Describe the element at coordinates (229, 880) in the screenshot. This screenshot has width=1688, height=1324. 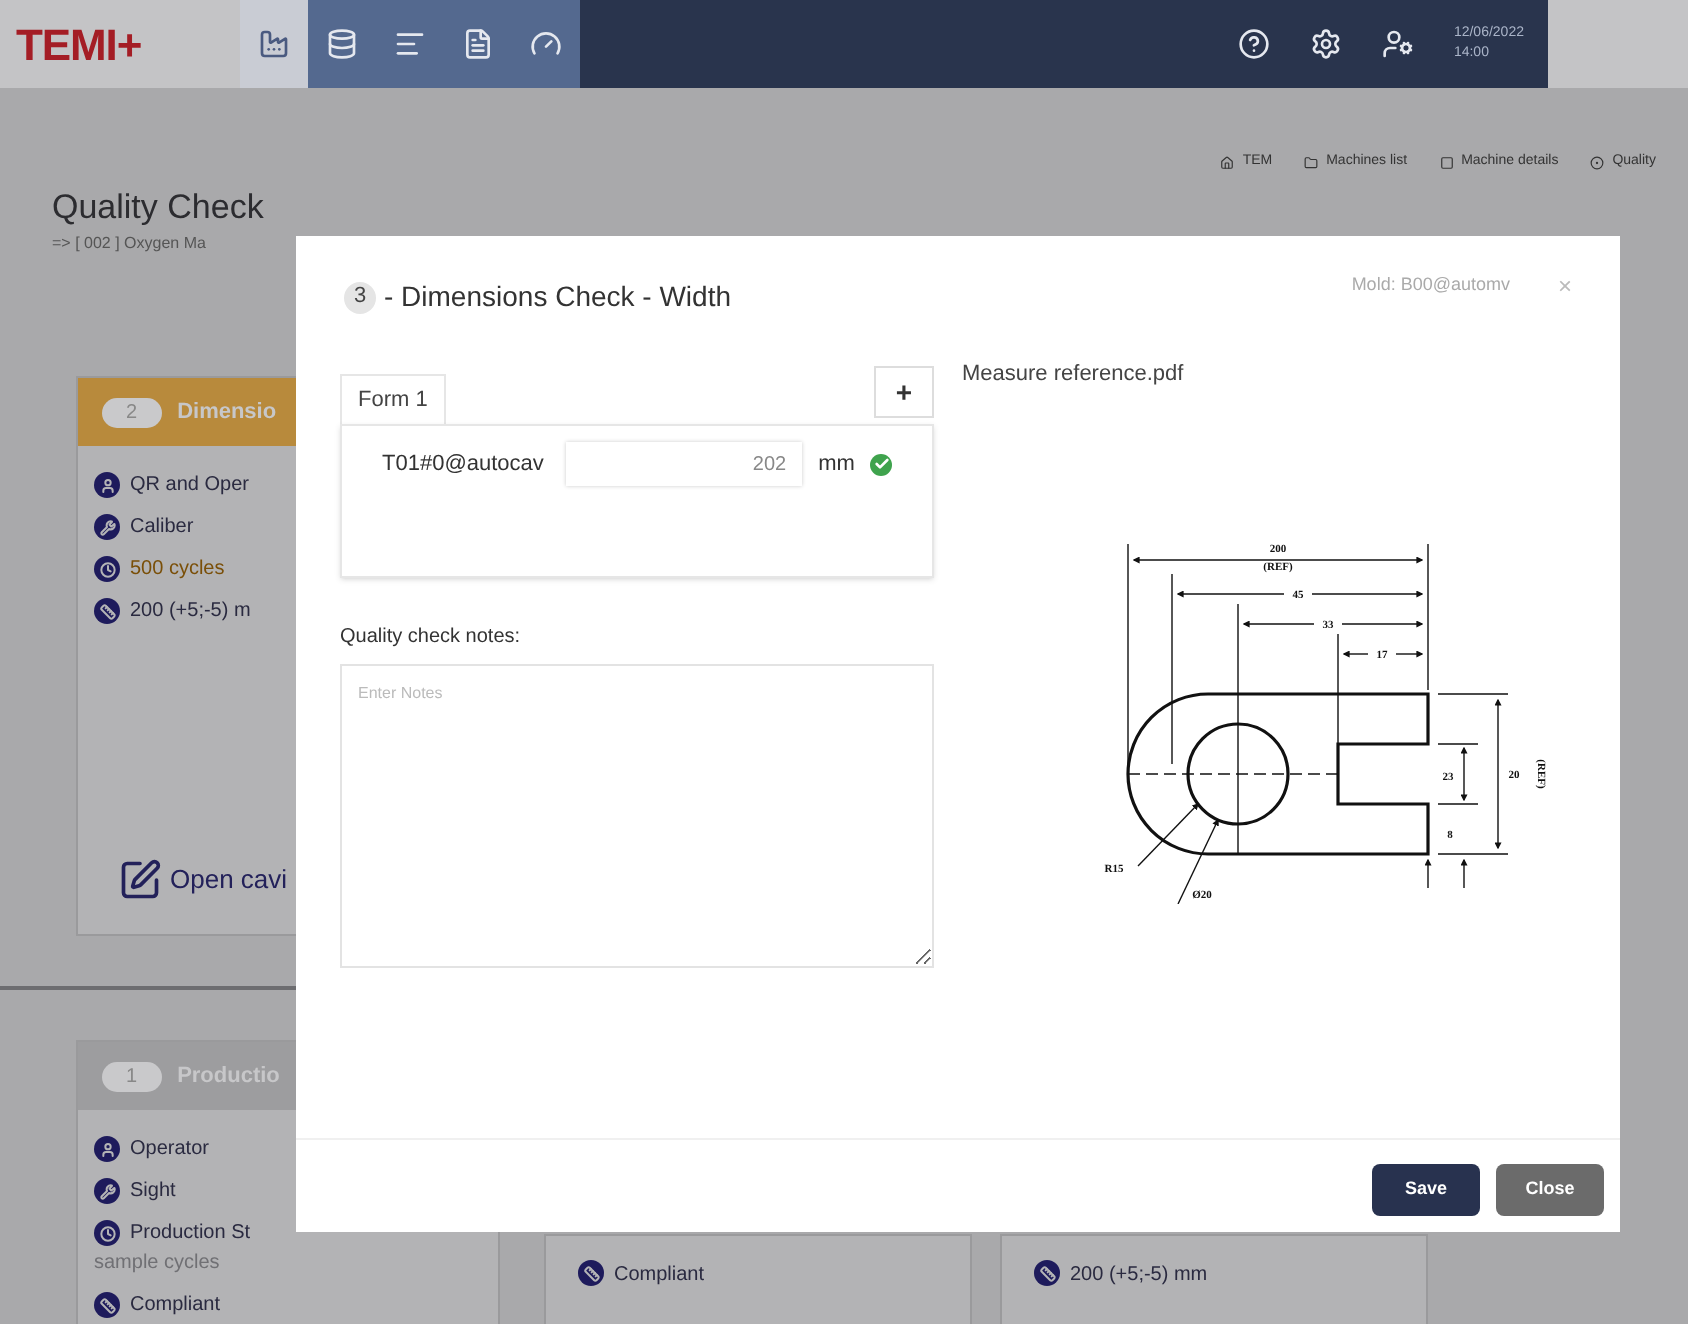
I see `open-link: Open cavi` at that location.